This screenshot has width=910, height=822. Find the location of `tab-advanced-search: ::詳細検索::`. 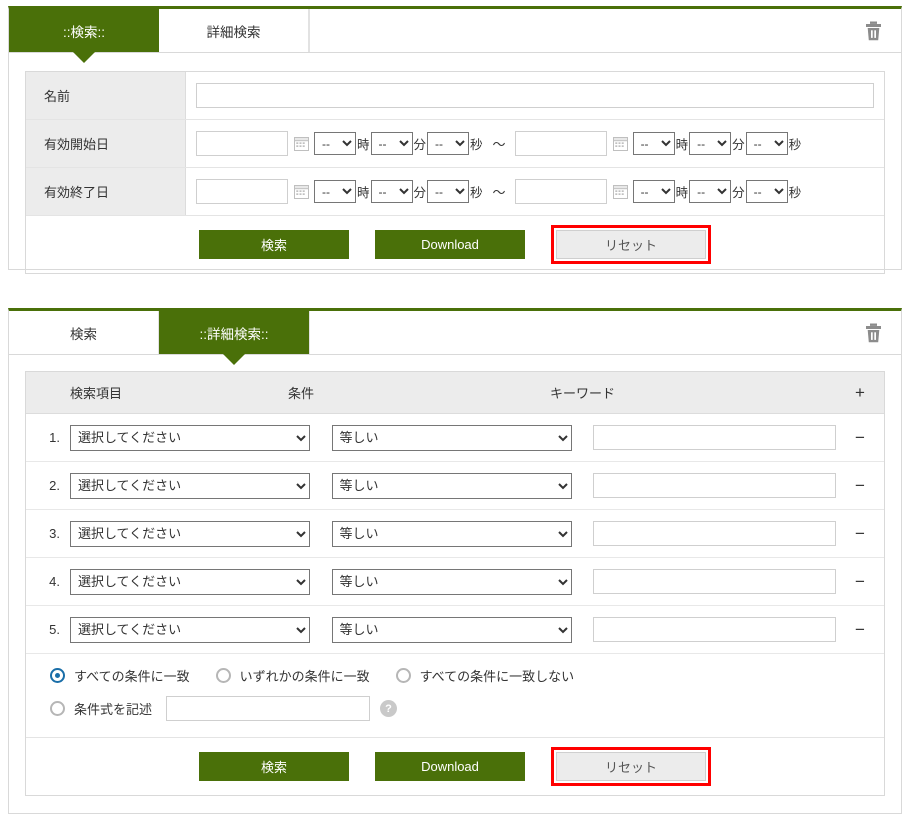

tab-advanced-search: ::詳細検索:: is located at coordinates (234, 338).